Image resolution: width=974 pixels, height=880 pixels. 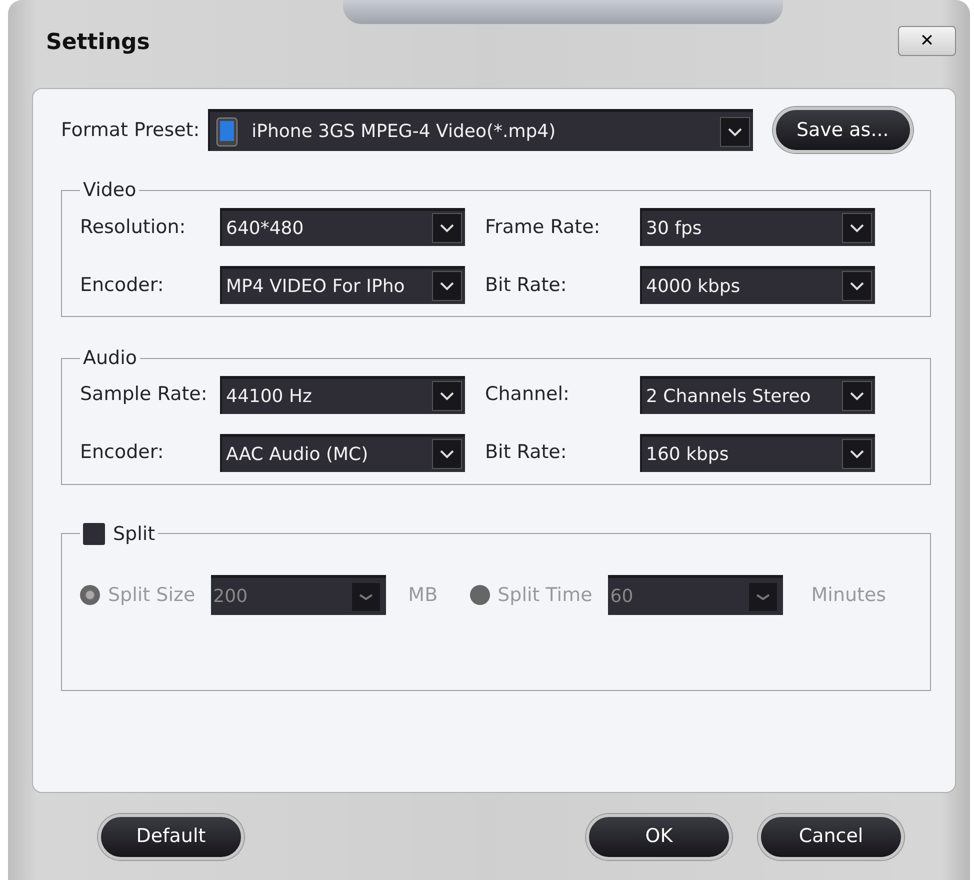 I want to click on field-label: Sample Rate:, so click(x=144, y=395).